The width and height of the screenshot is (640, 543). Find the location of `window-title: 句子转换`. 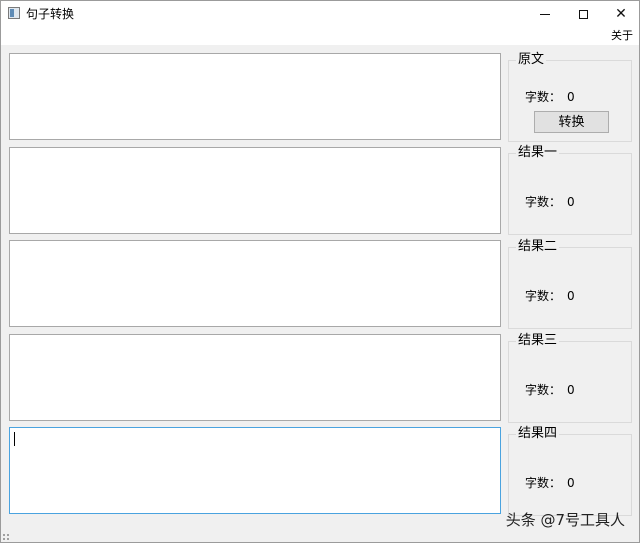

window-title: 句子转换 is located at coordinates (50, 14).